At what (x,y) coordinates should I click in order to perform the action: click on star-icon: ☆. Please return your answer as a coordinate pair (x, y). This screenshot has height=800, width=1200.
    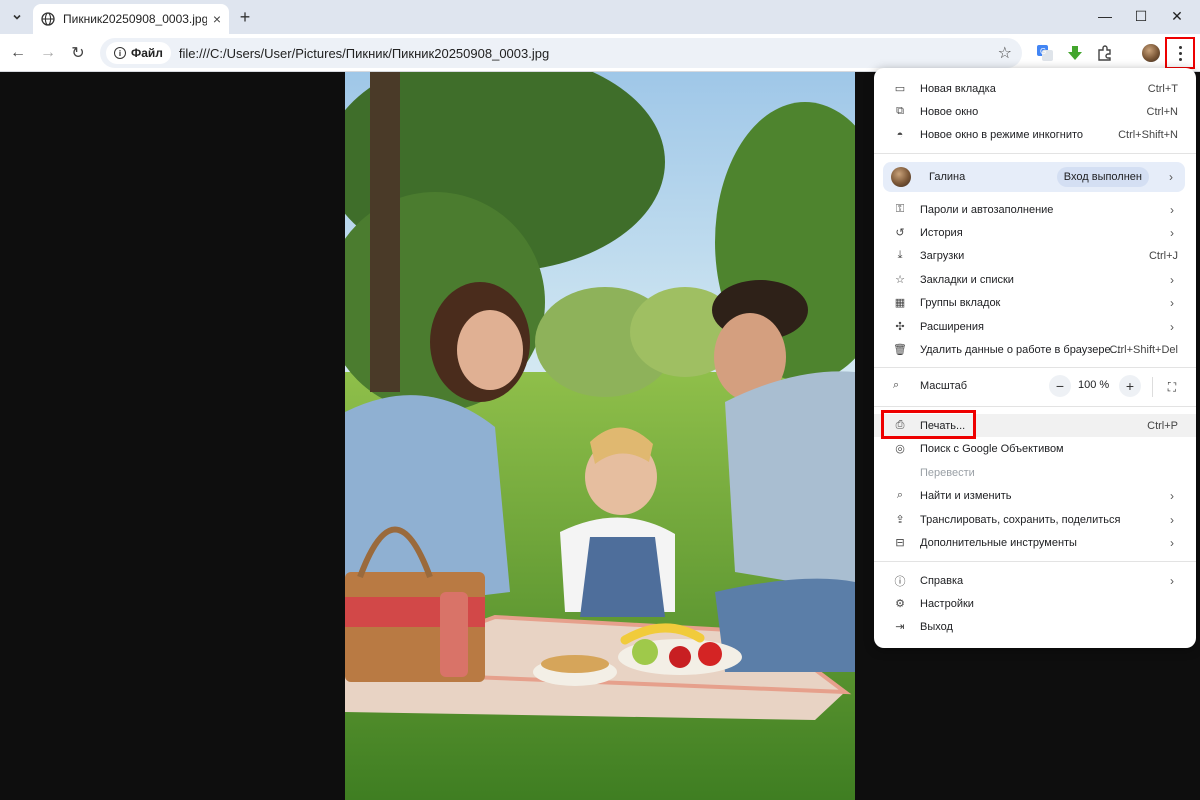
    Looking at the image, I should click on (900, 280).